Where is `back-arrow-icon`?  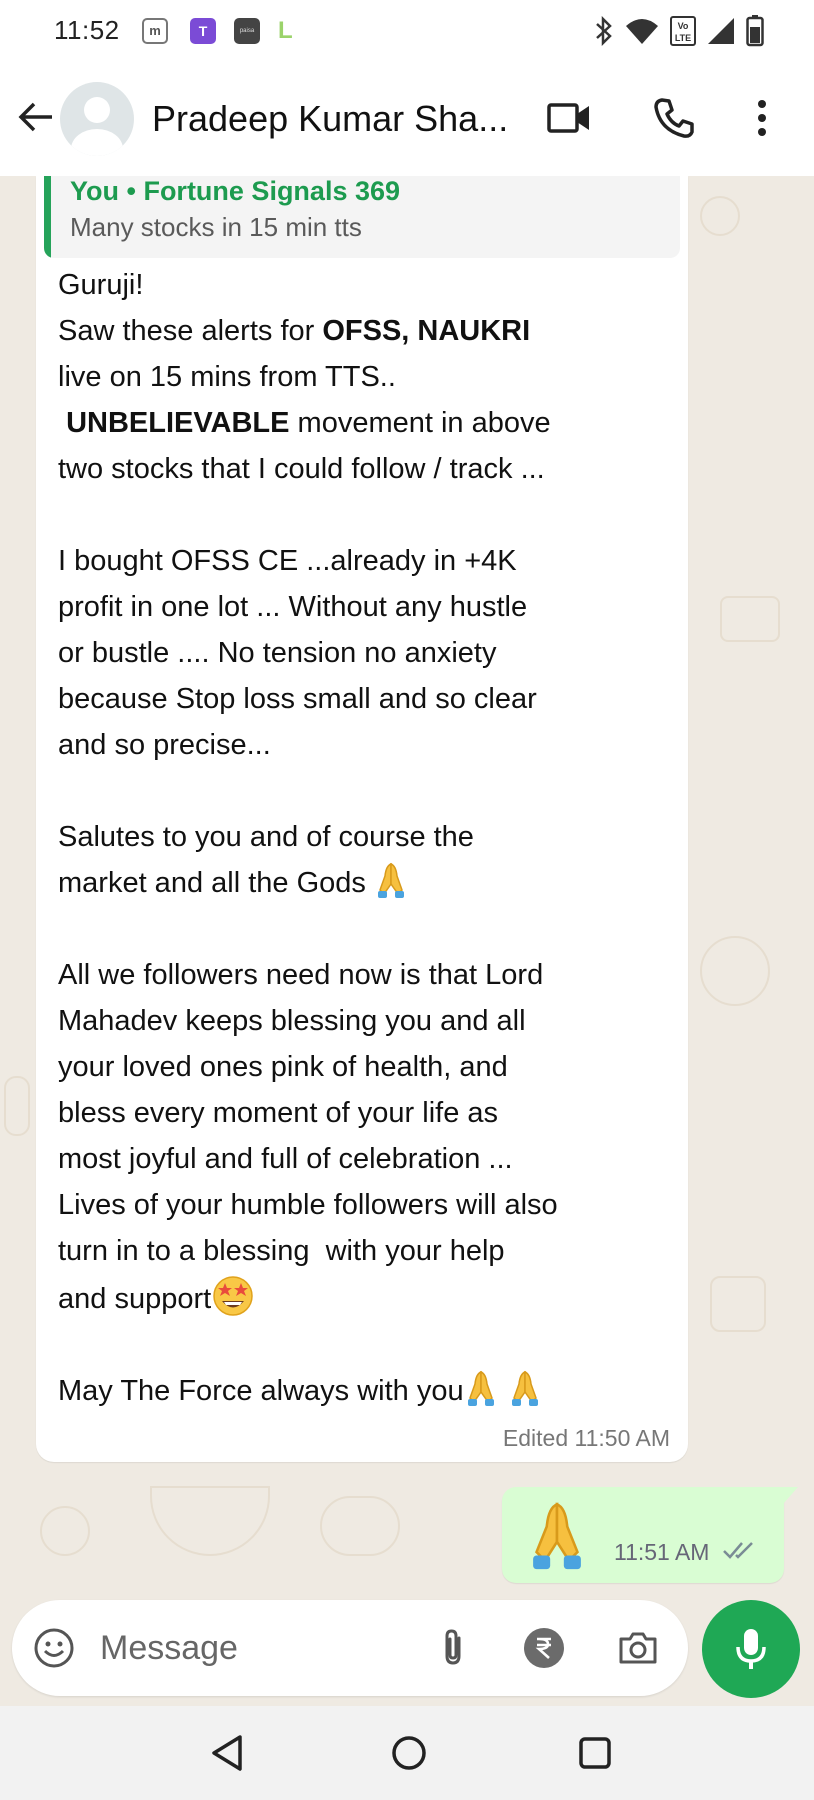 back-arrow-icon is located at coordinates (36, 117).